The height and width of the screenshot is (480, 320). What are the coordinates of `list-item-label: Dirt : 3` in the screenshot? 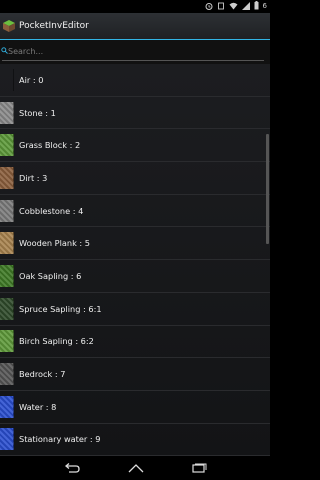 It's located at (33, 177).